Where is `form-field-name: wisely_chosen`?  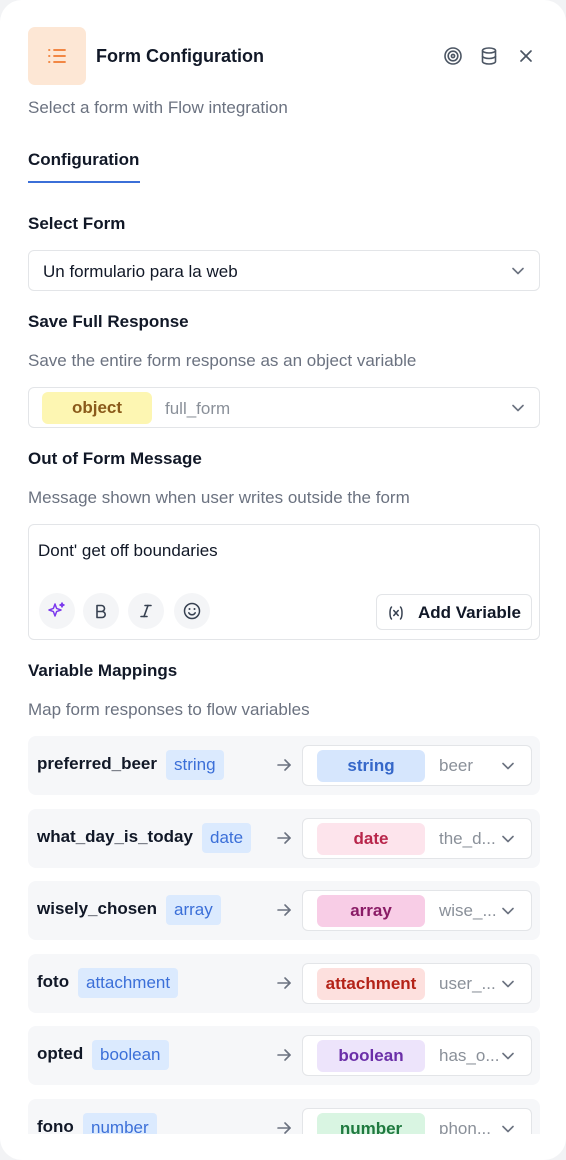 form-field-name: wisely_chosen is located at coordinates (97, 908).